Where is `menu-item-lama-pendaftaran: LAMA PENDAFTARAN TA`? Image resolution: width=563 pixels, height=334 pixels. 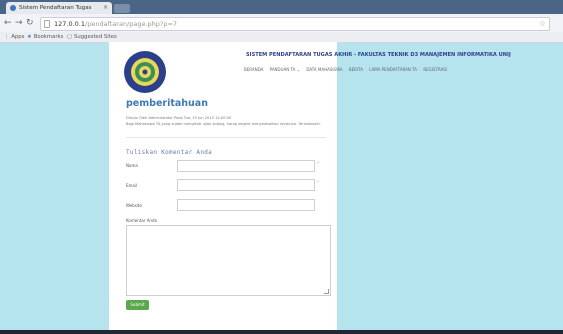 menu-item-lama-pendaftaran: LAMA PENDAFTARAN TA is located at coordinates (393, 69).